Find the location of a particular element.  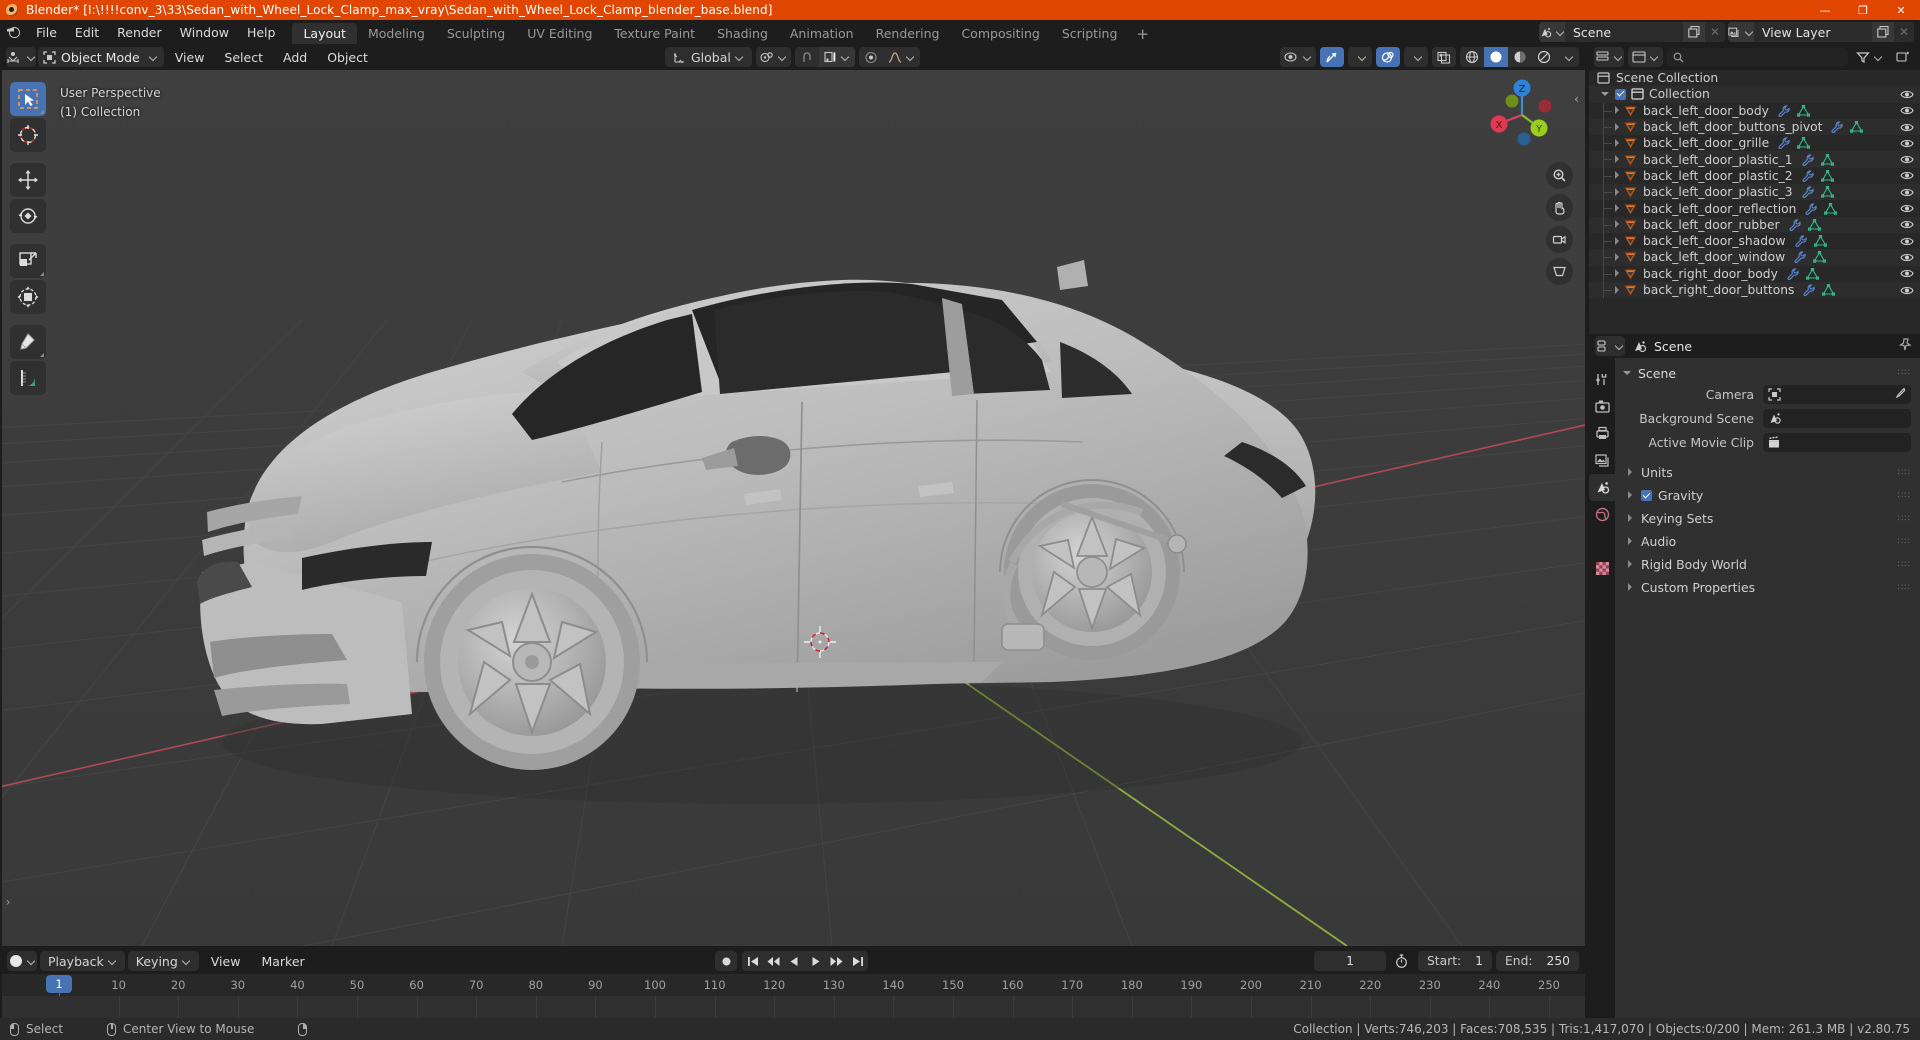

add-workspace-button: + is located at coordinates (1142, 33).